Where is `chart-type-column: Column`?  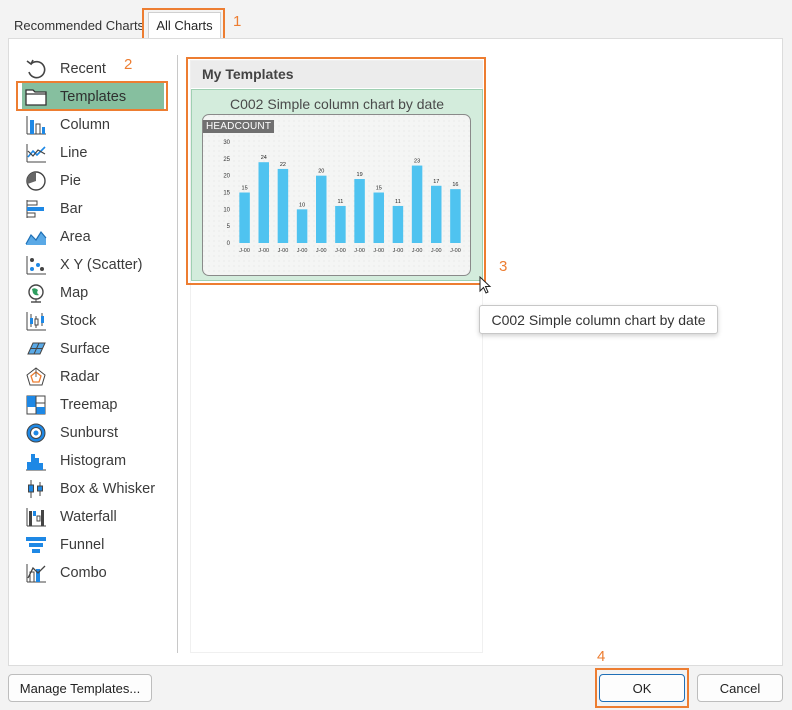 chart-type-column: Column is located at coordinates (93, 125).